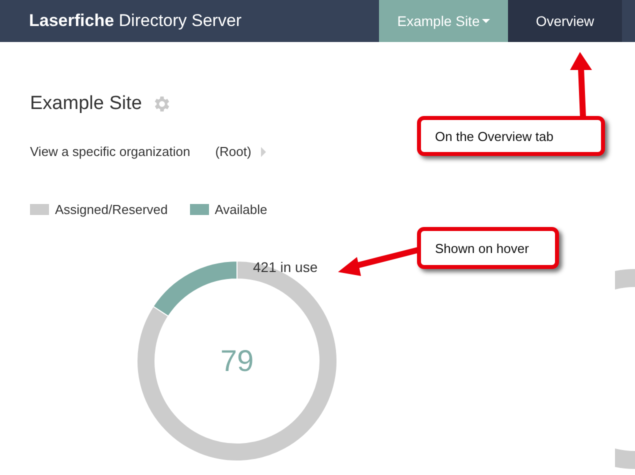 Image resolution: width=635 pixels, height=475 pixels. Describe the element at coordinates (486, 21) in the screenshot. I see `caret-icon` at that location.